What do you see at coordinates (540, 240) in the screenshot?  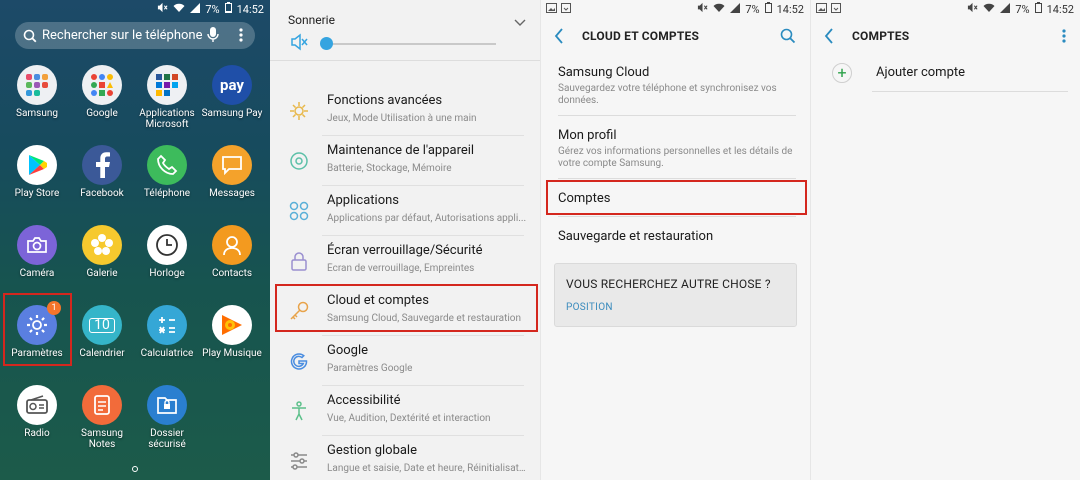 I see `panel-divider` at bounding box center [540, 240].